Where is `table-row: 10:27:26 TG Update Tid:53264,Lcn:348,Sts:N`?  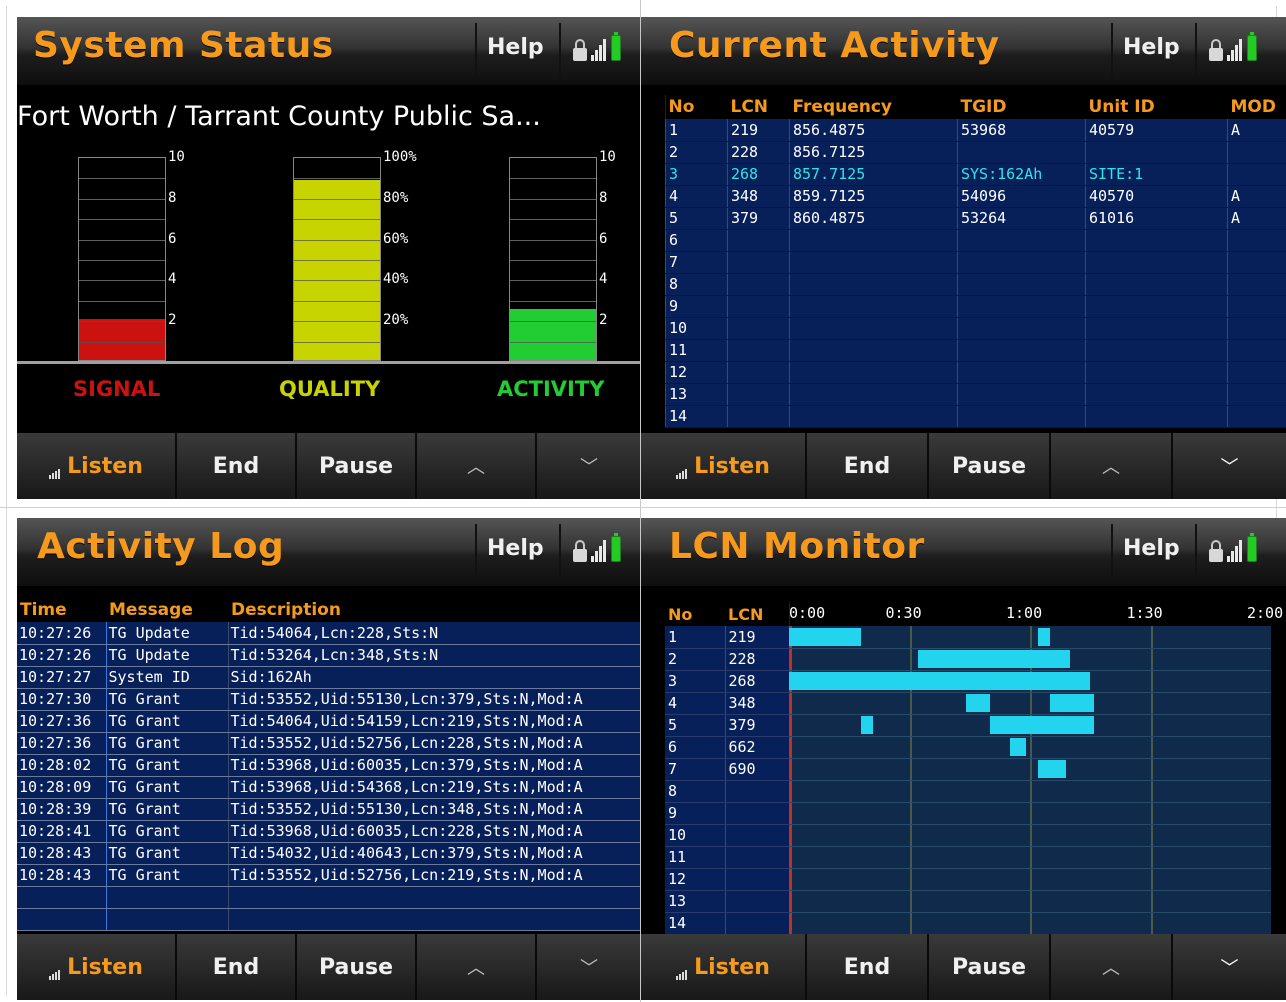 table-row: 10:27:26 TG Update Tid:53264,Lcn:348,Sts:N is located at coordinates (329, 655).